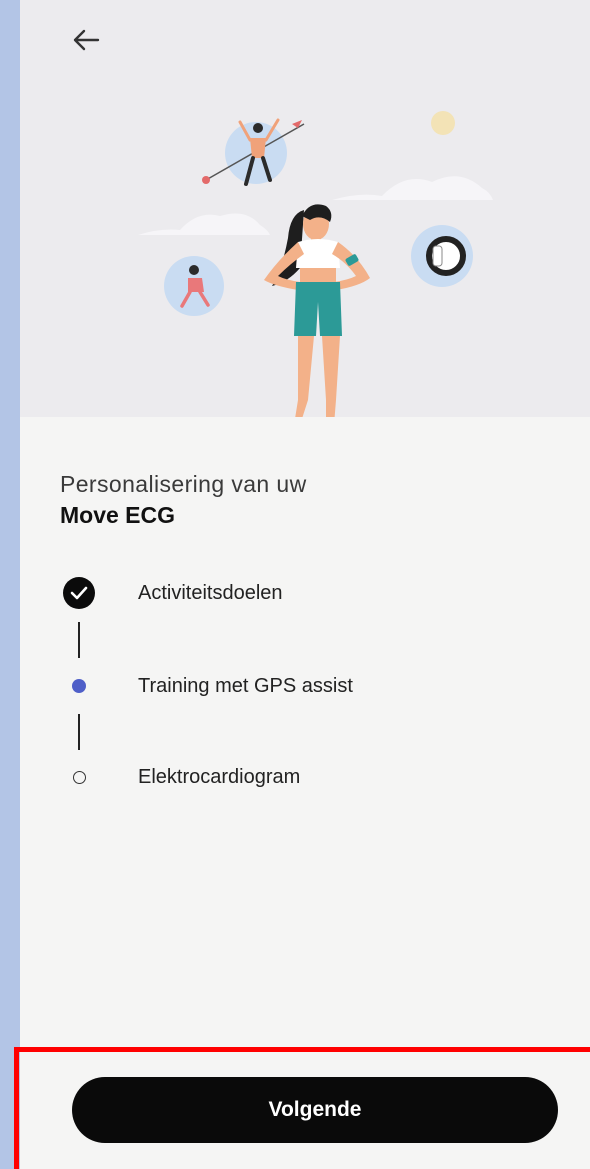 The image size is (590, 1169). I want to click on dot-outline-icon, so click(79, 777).